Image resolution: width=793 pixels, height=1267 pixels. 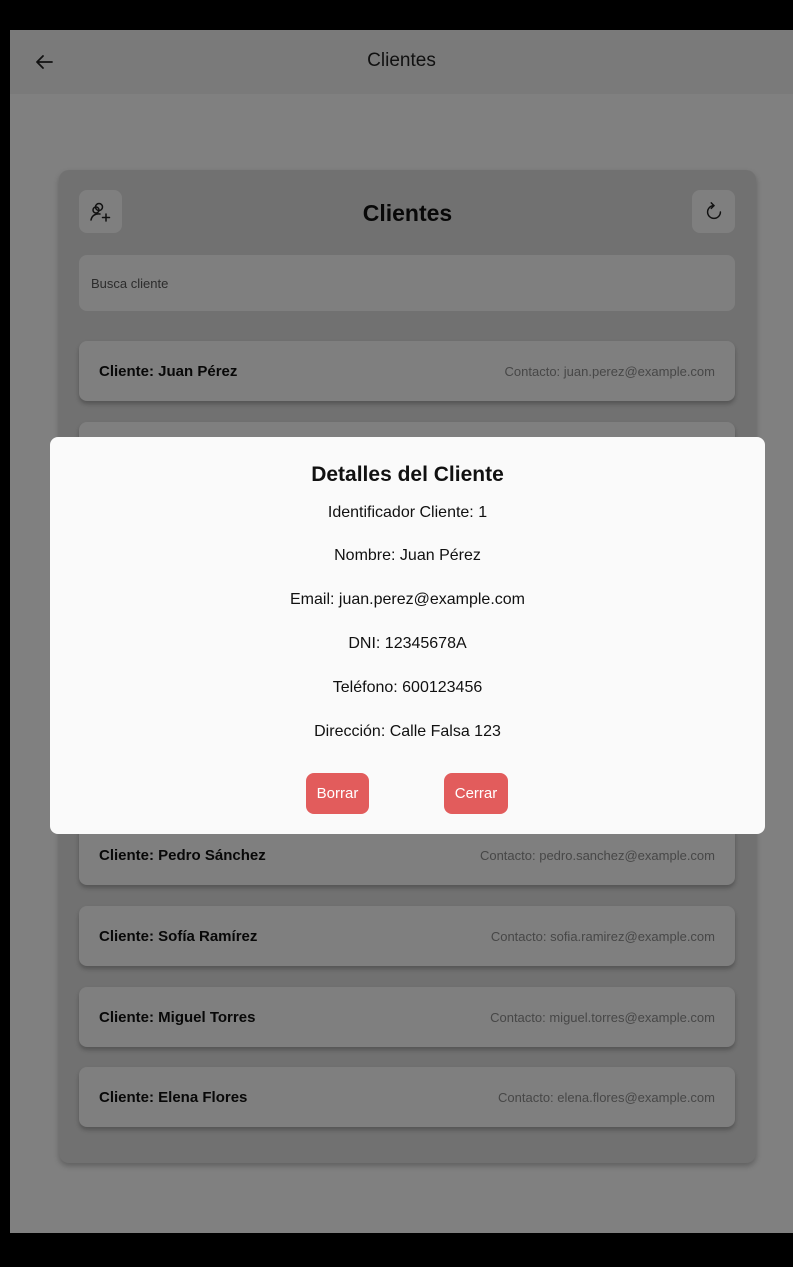 I want to click on client-telefono: Teléfono: 600123456, so click(x=407, y=687).